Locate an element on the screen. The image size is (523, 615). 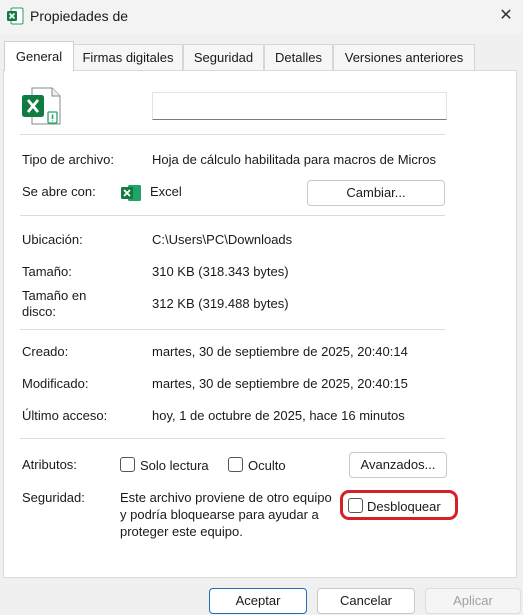
opens-with-app: Excel is located at coordinates (166, 191).